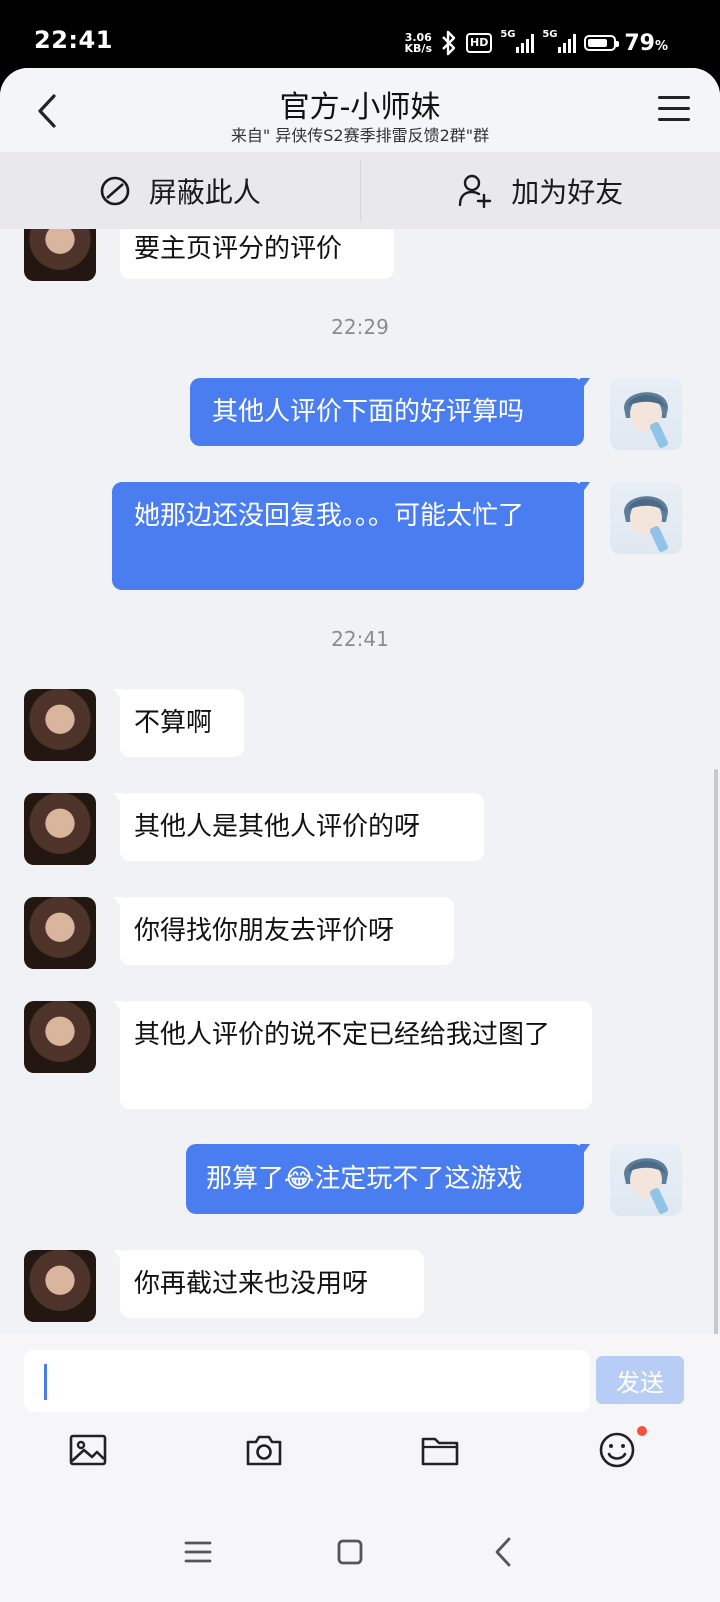 The width and height of the screenshot is (720, 1602). I want to click on message-bubble-outgoing: 她那边还没回复我。。。可能太忙了, so click(351, 536).